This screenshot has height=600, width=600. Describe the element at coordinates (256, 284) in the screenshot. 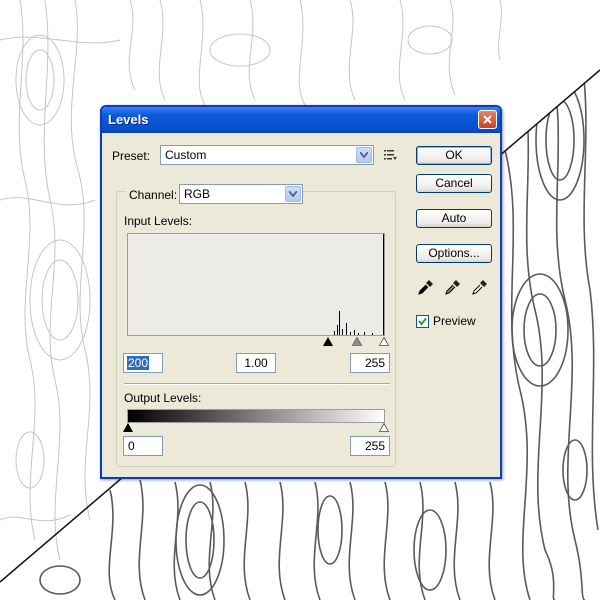

I see `histogram` at that location.